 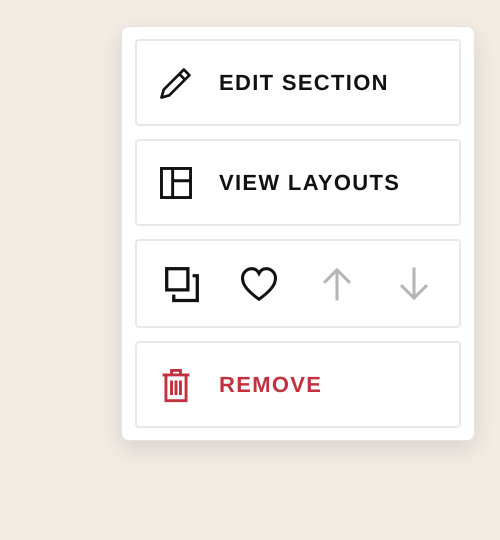 I want to click on view-layouts-button: VIEW LAYOUTS, so click(x=298, y=182).